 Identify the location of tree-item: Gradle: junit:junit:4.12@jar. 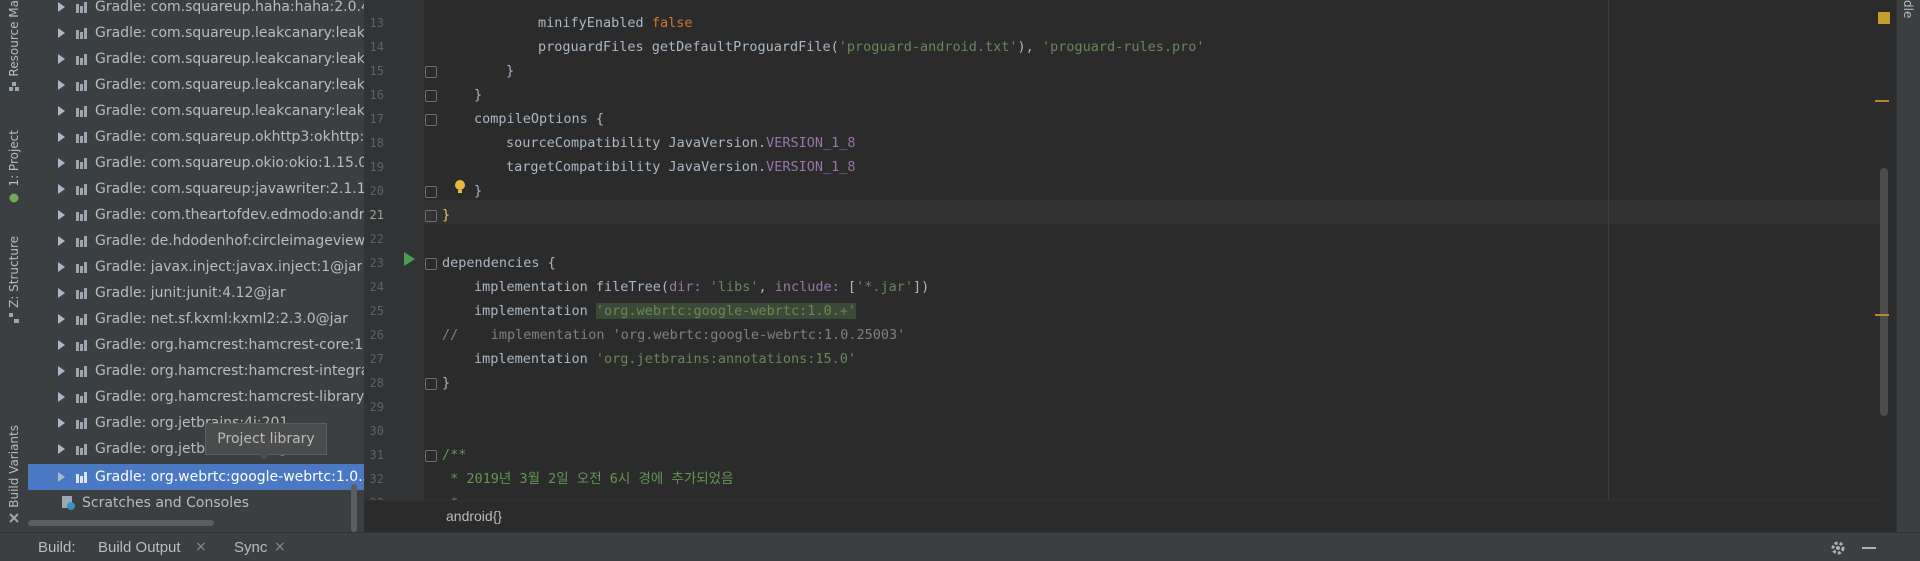
(196, 293).